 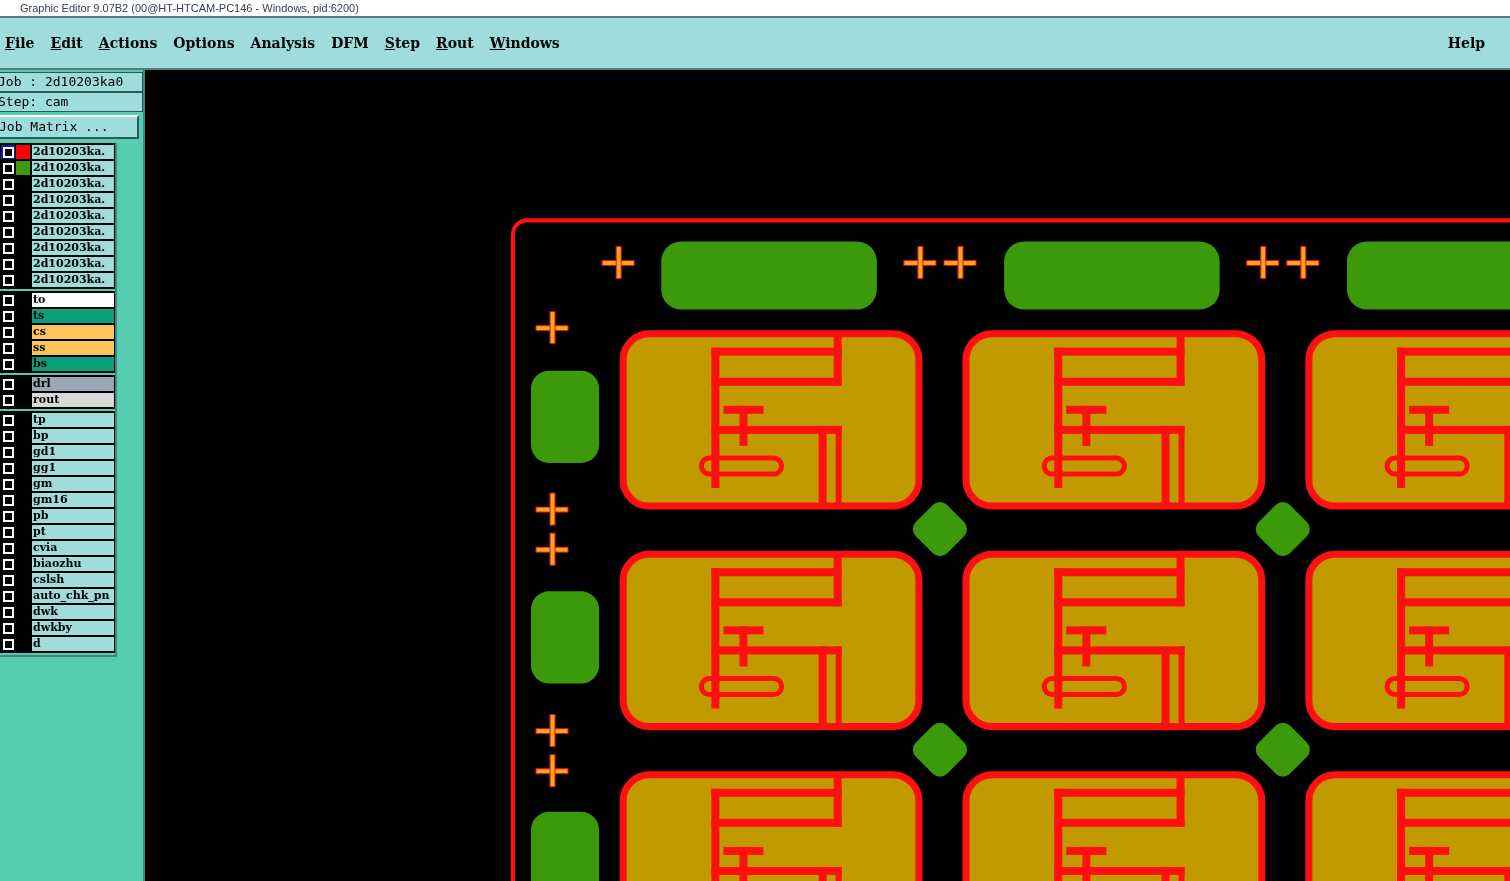 I want to click on layer-row: rout, so click(x=57, y=400).